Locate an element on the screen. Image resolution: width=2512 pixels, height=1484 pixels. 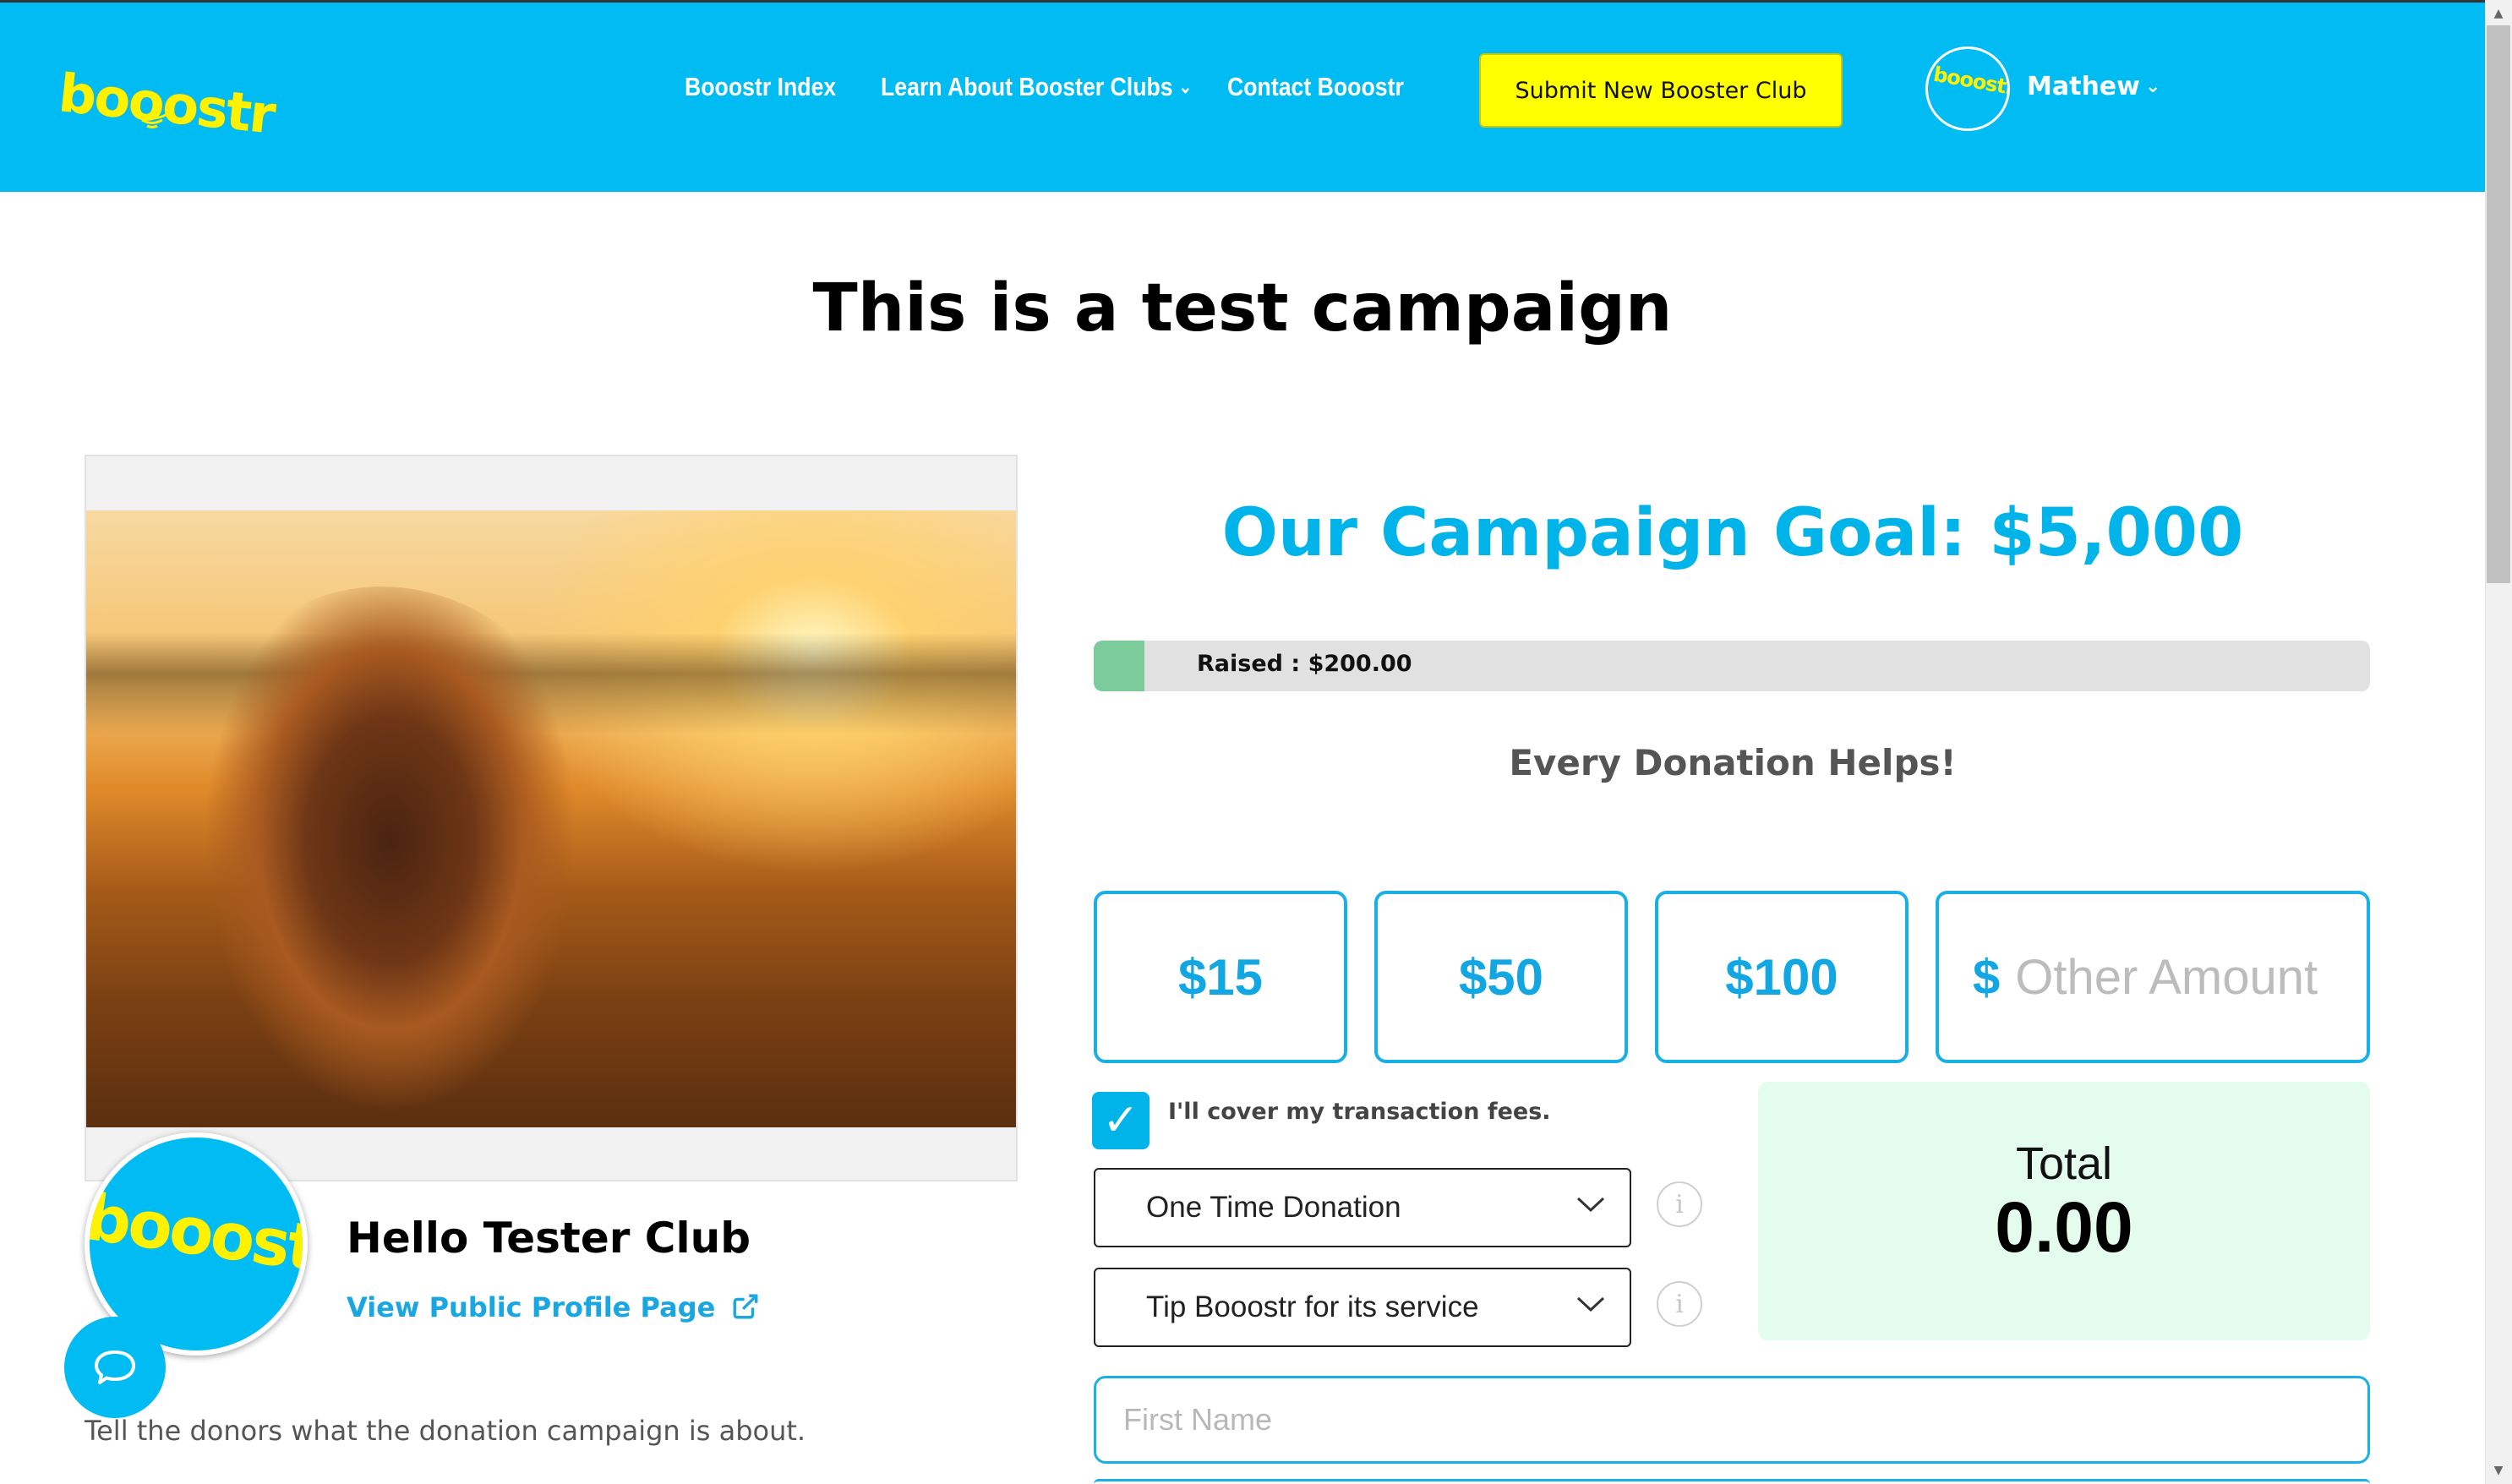
view-public-profile-link: View Public Profile Page is located at coordinates (553, 1307).